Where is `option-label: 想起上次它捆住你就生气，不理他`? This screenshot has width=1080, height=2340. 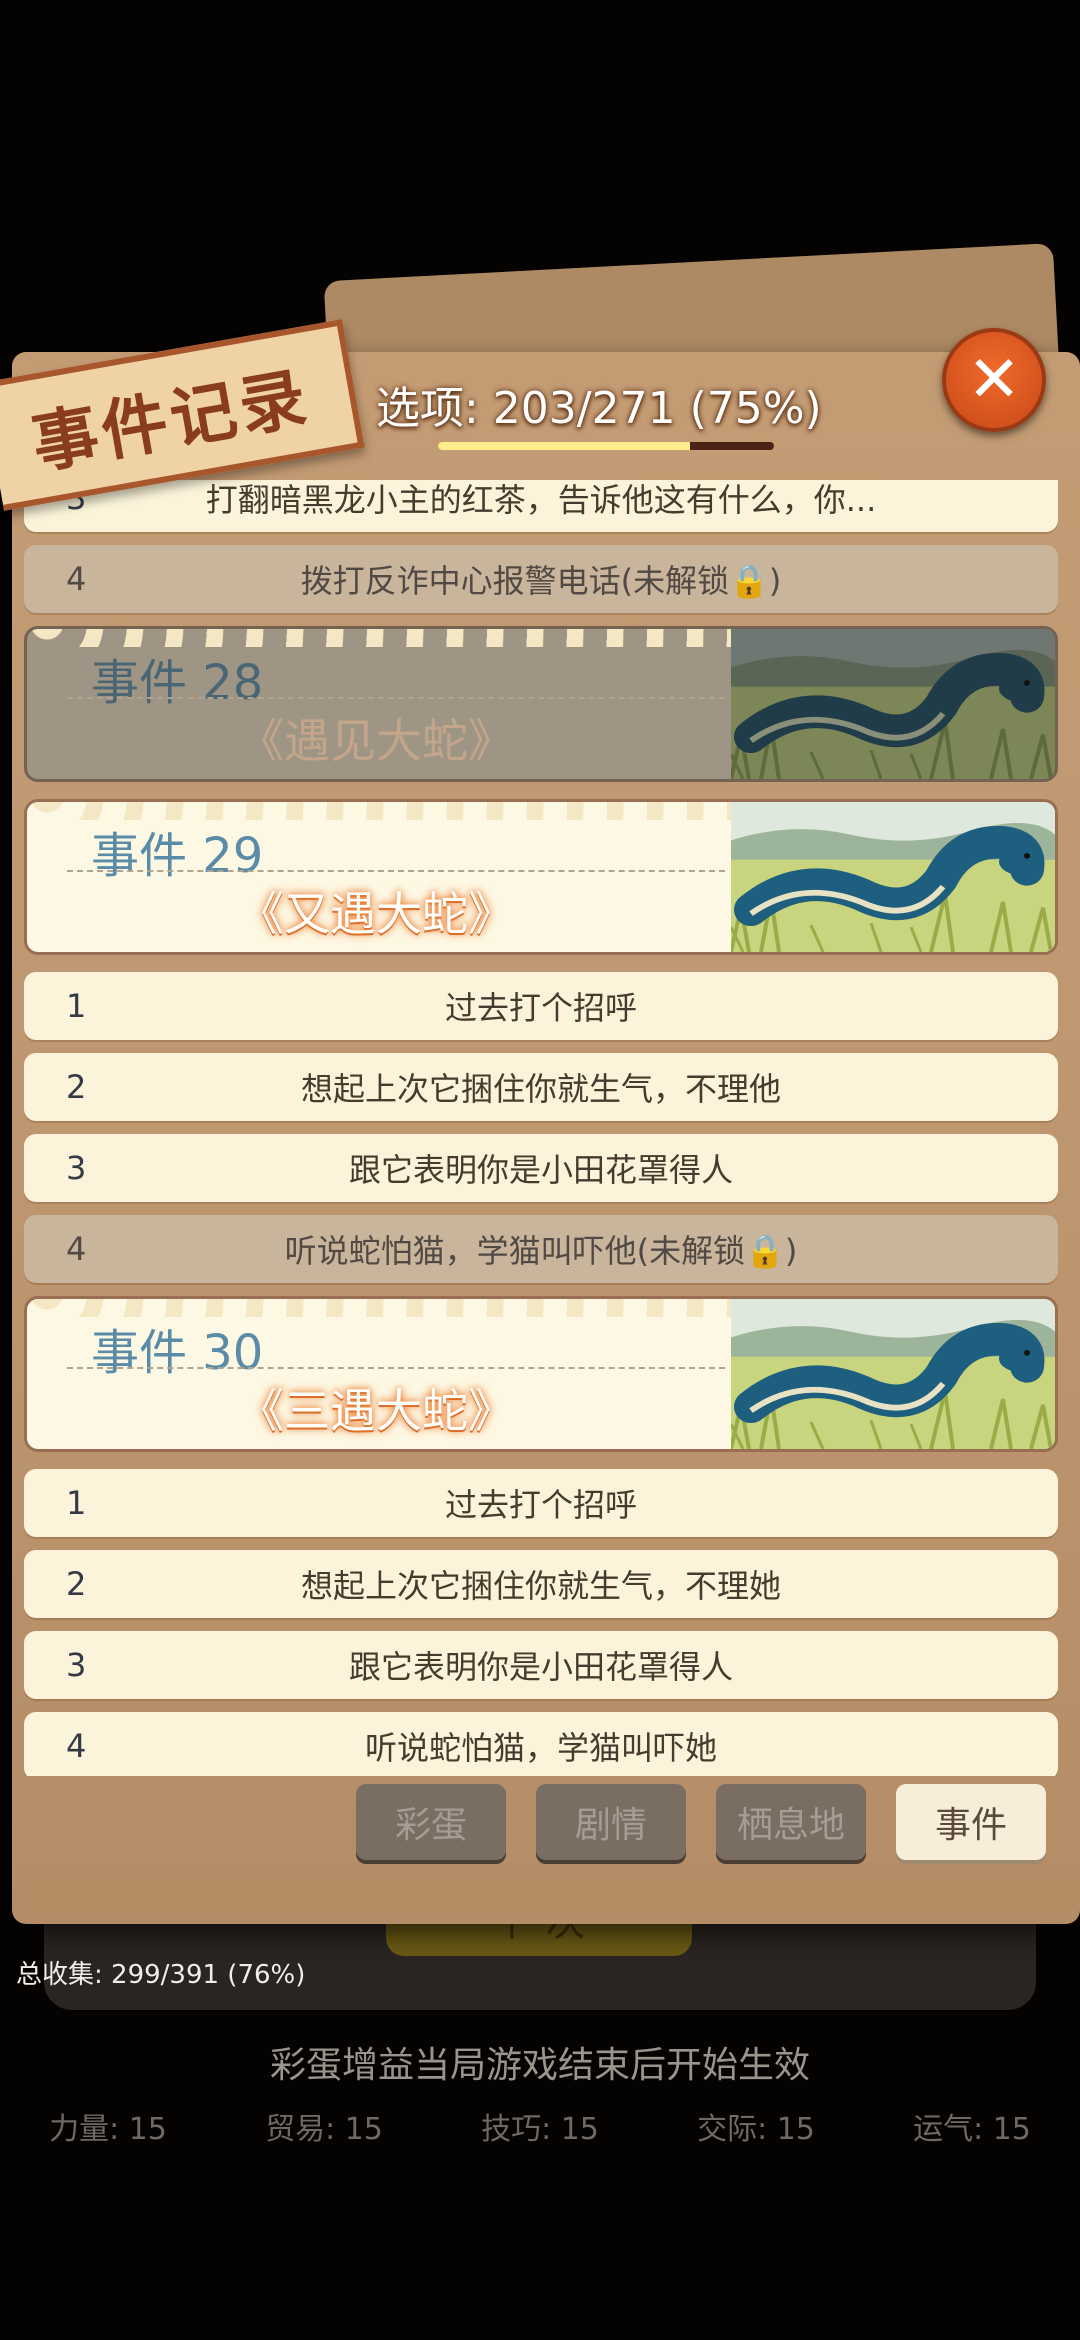
option-label: 想起上次它捆住你就生气，不理他 is located at coordinates (540, 1089).